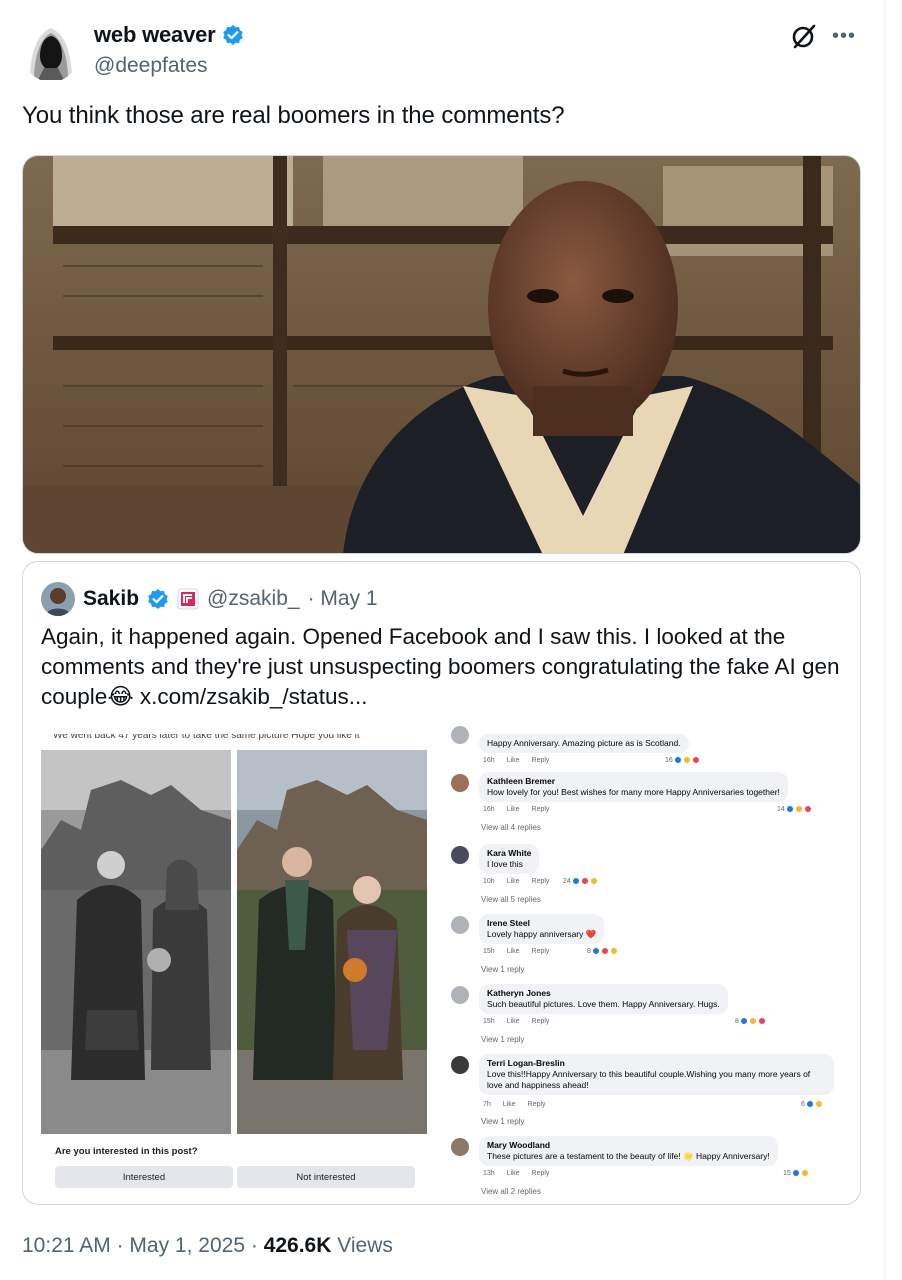  Describe the element at coordinates (844, 36) in the screenshot. I see `more-options-icon: •••` at that location.